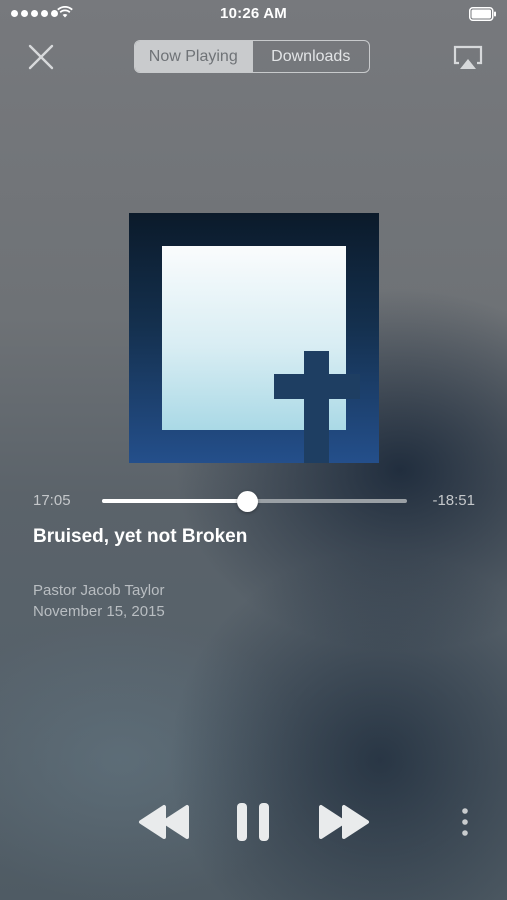  I want to click on status-time: 10:26 AM, so click(253, 13).